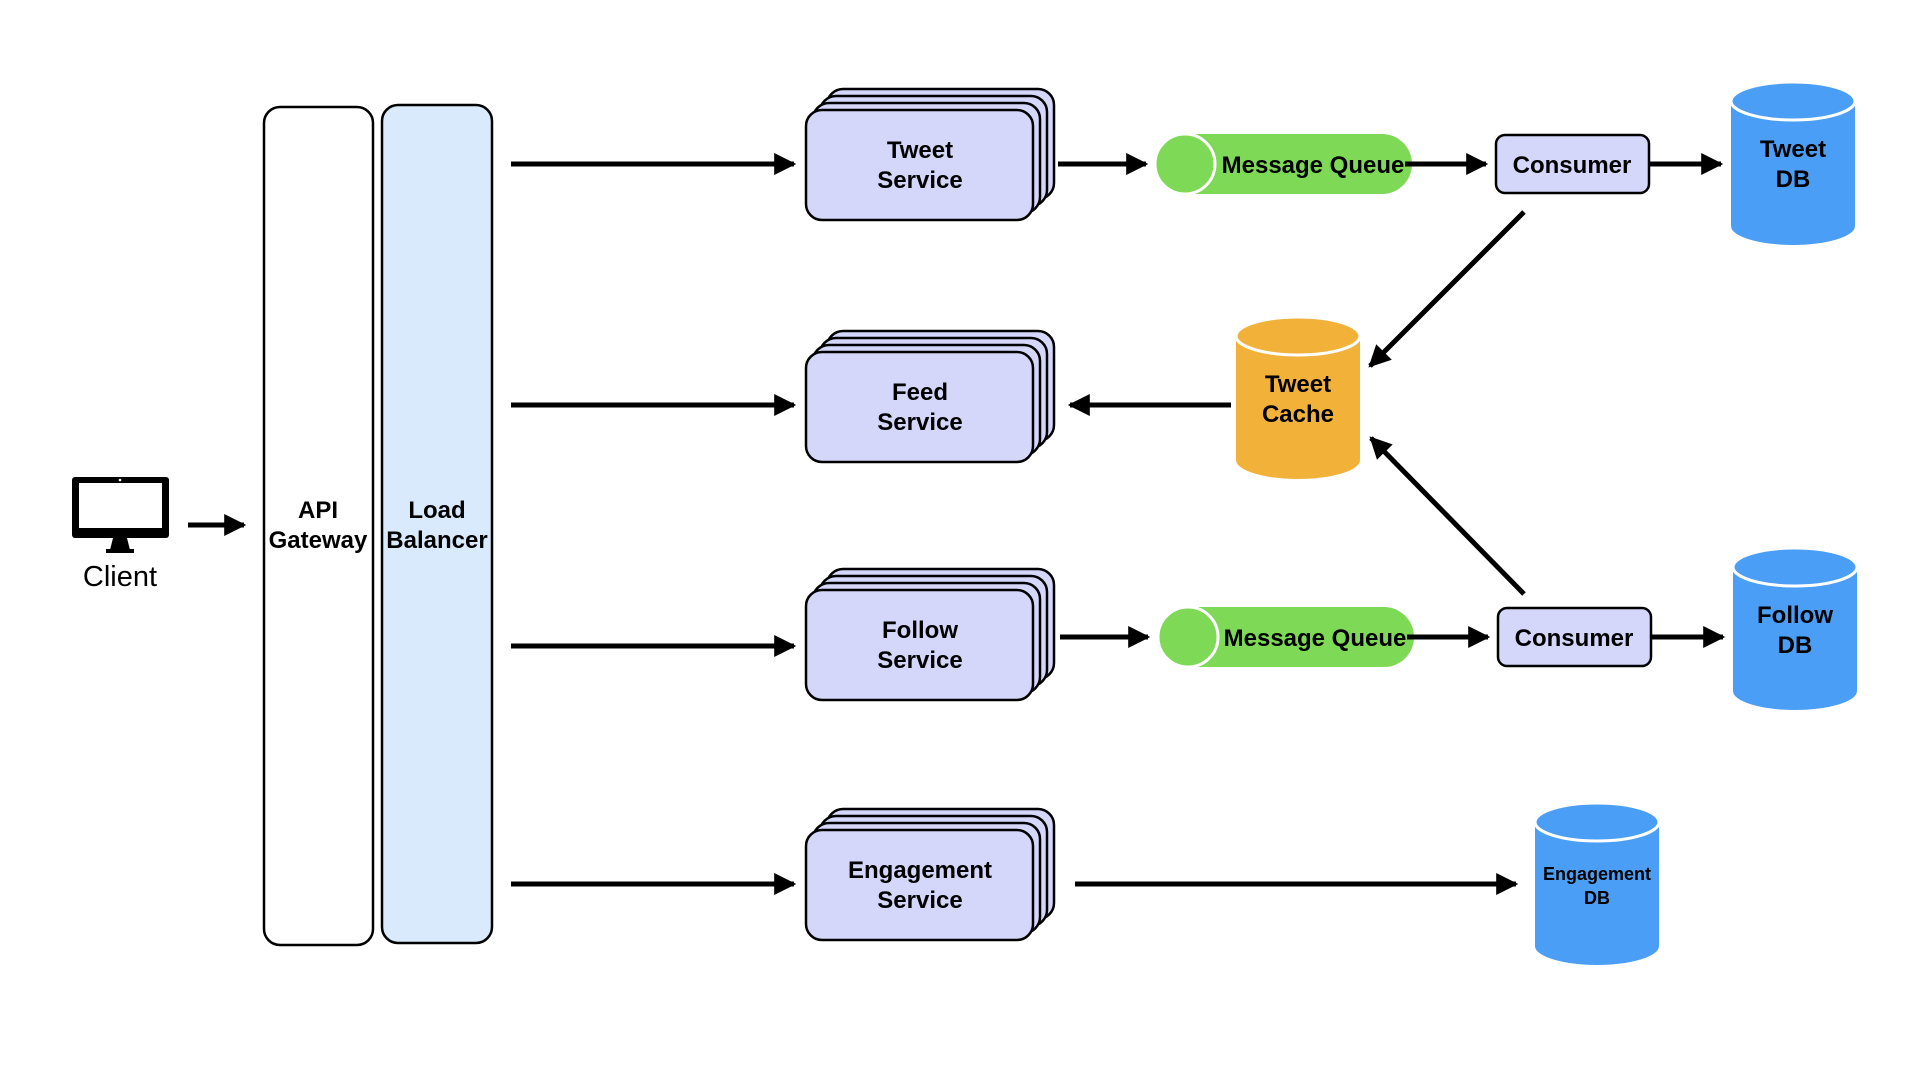 This screenshot has width=1920, height=1080. What do you see at coordinates (1795, 645) in the screenshot?
I see `follow-db-label-line2: DB` at bounding box center [1795, 645].